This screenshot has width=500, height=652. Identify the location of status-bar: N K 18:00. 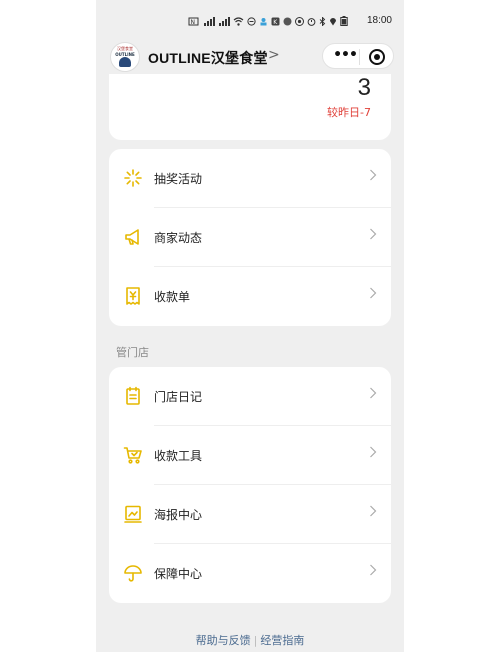
(250, 22).